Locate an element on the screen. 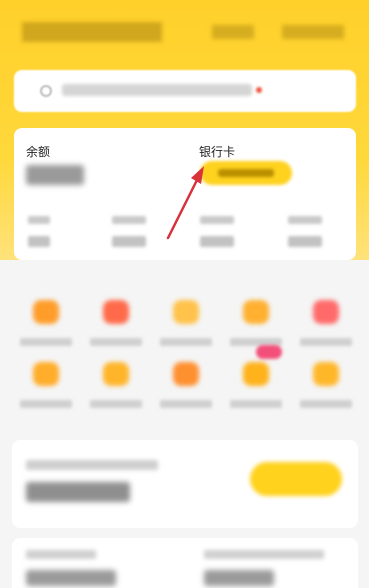 This screenshot has width=369, height=588. fund-card-label is located at coordinates (92, 465).